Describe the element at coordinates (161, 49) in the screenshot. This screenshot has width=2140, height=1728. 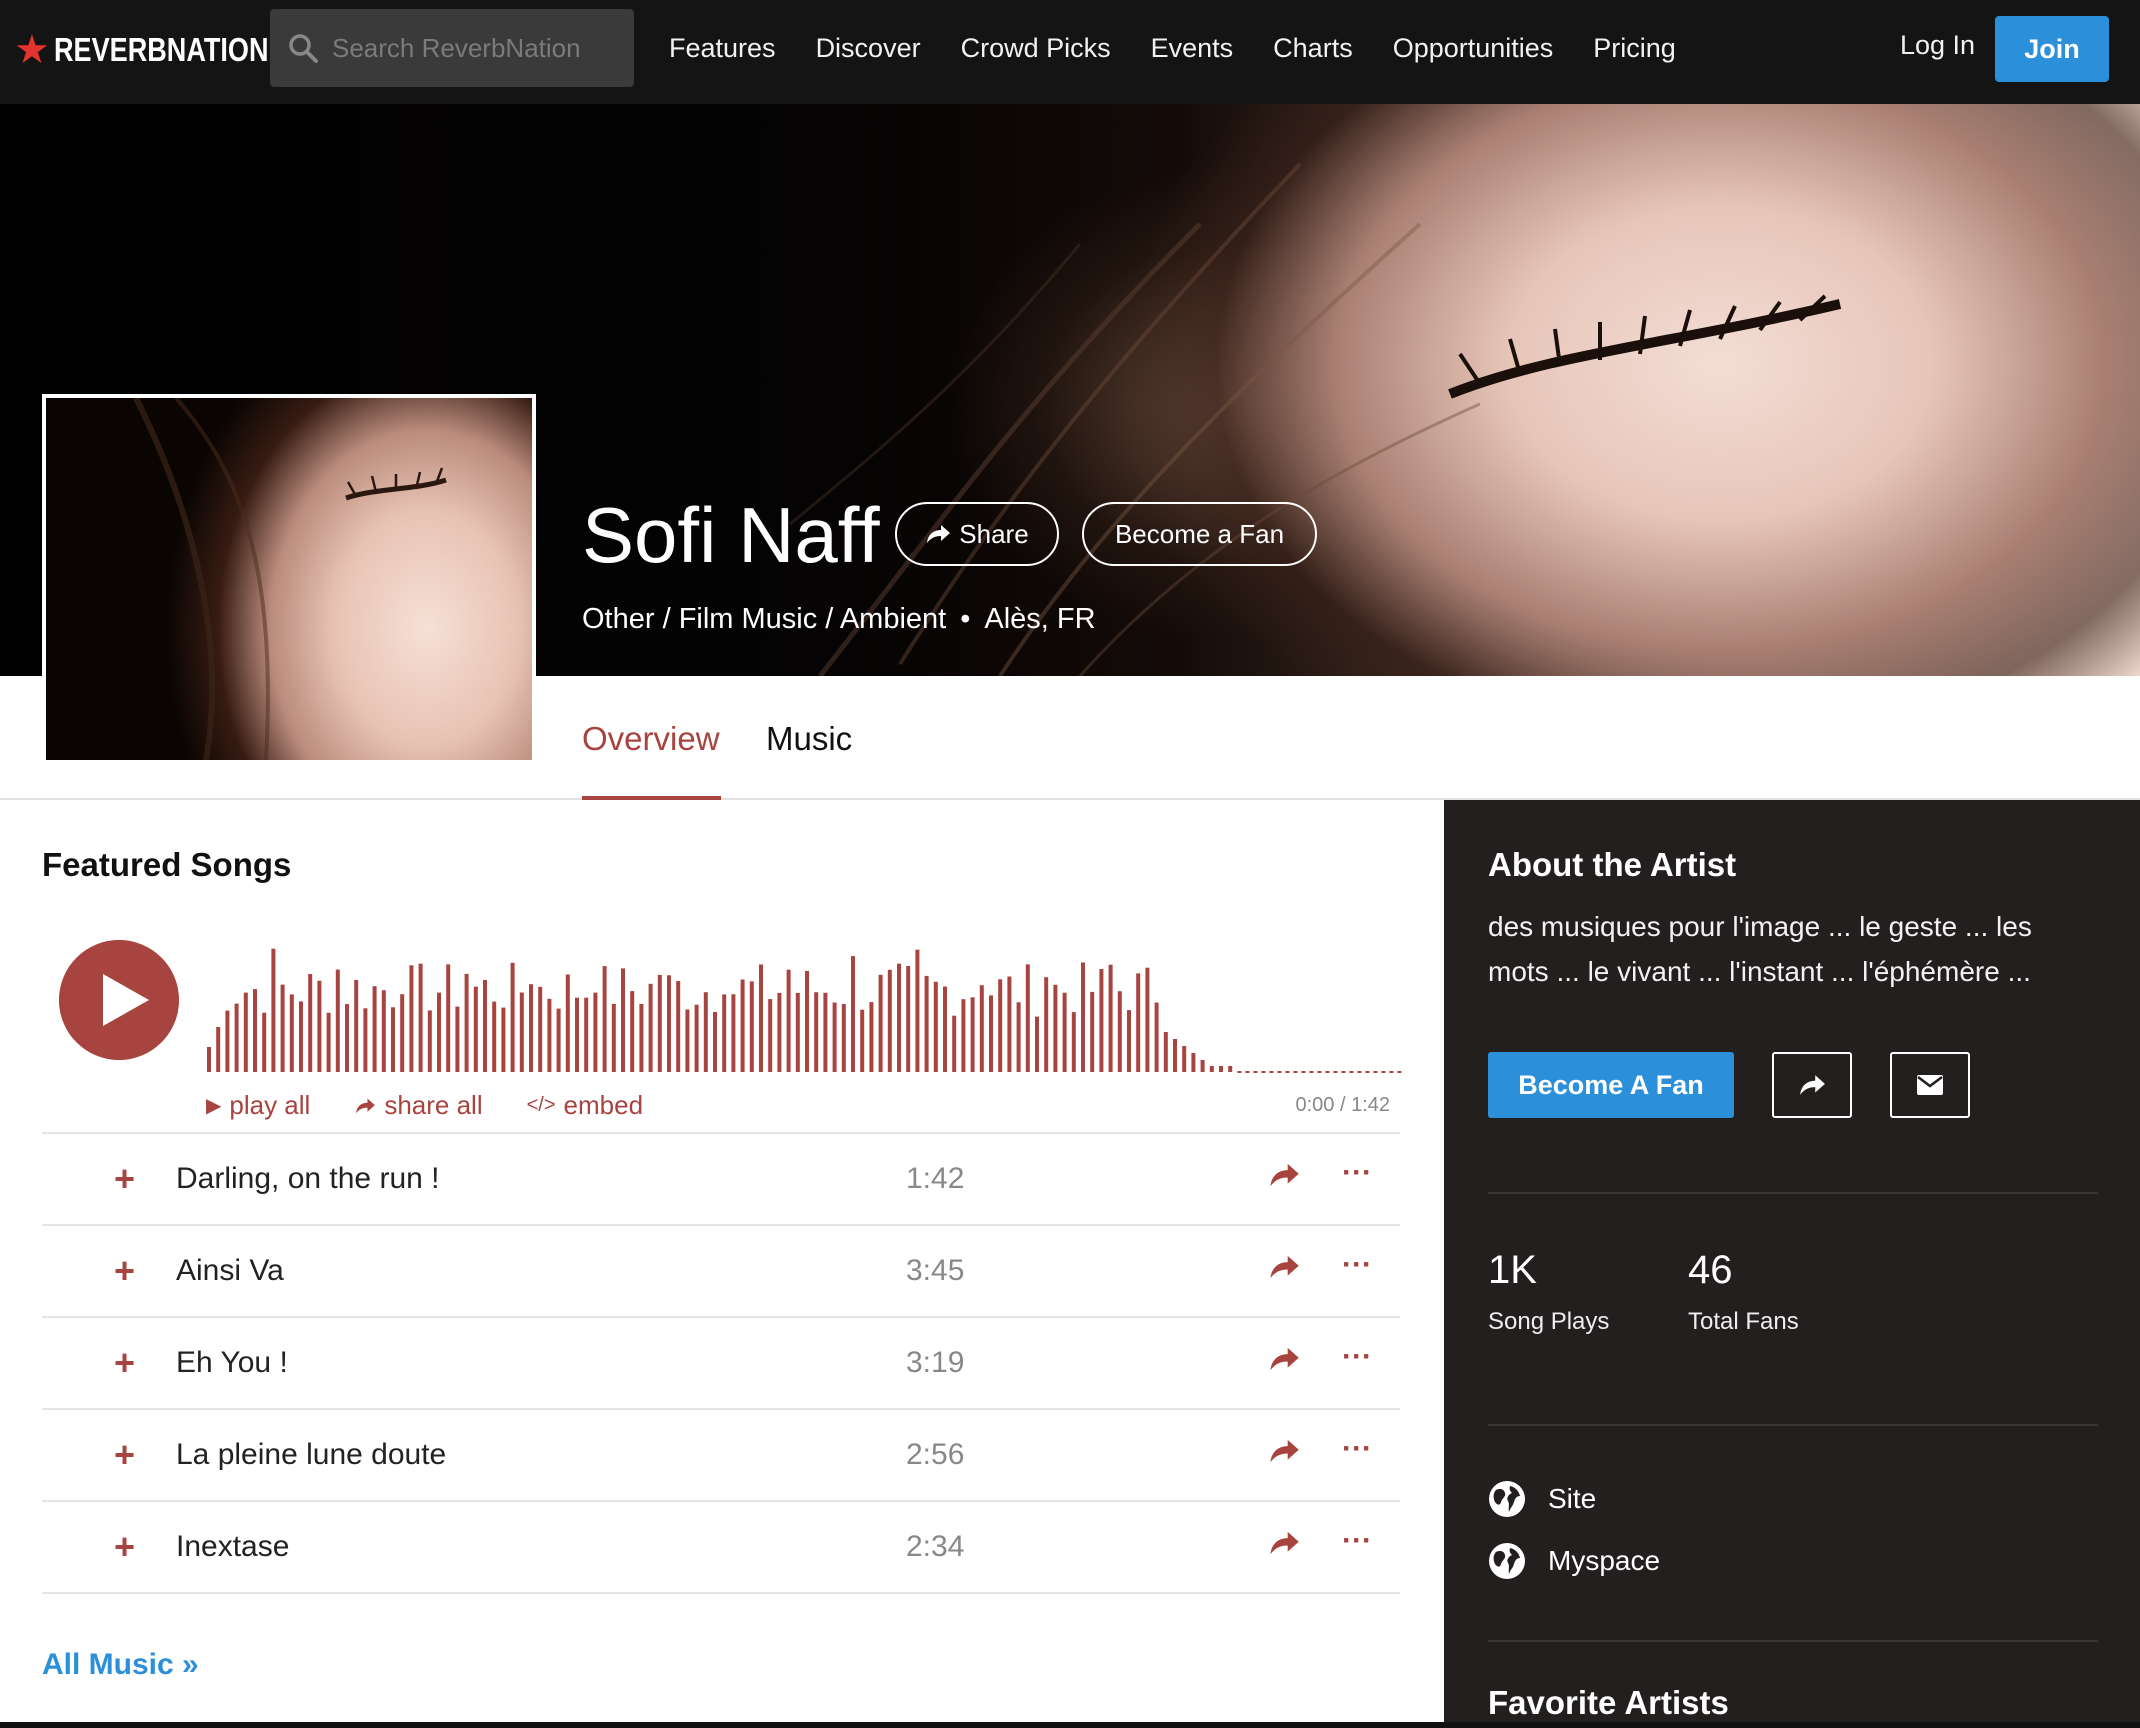
I see `logo-wordmark: REVERBNATION` at that location.